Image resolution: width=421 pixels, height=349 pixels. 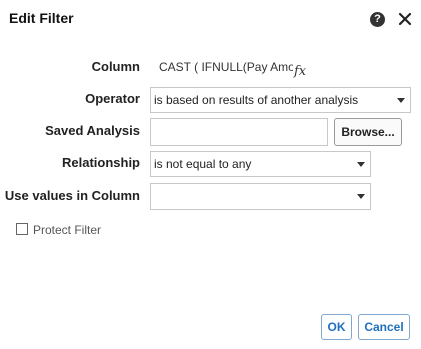 I want to click on relationship-select: is not equal to any, so click(x=260, y=164).